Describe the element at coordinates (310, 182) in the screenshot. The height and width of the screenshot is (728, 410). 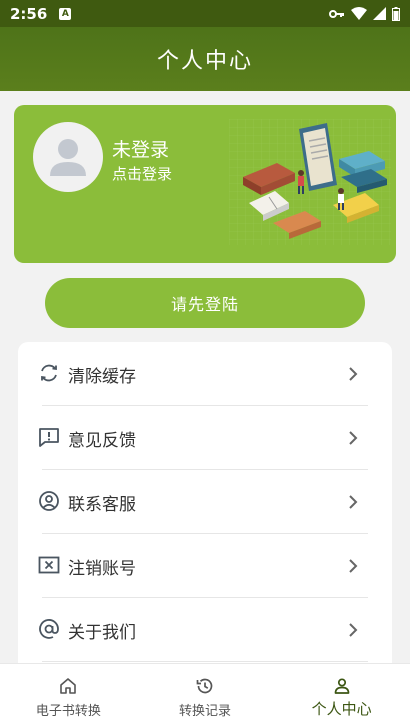
I see `books-illustration` at that location.